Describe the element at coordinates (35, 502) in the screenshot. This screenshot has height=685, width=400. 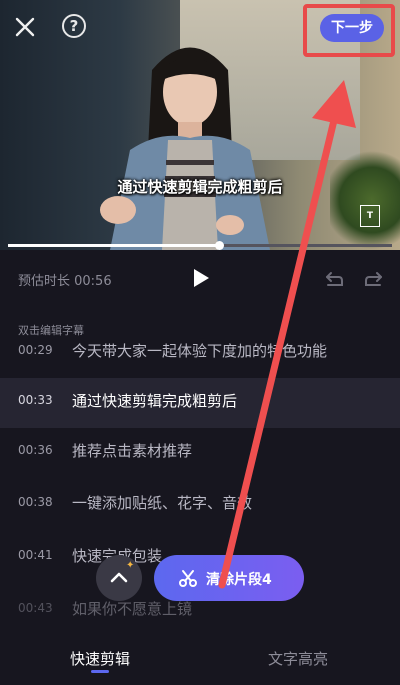
I see `row-time: 00:38` at that location.